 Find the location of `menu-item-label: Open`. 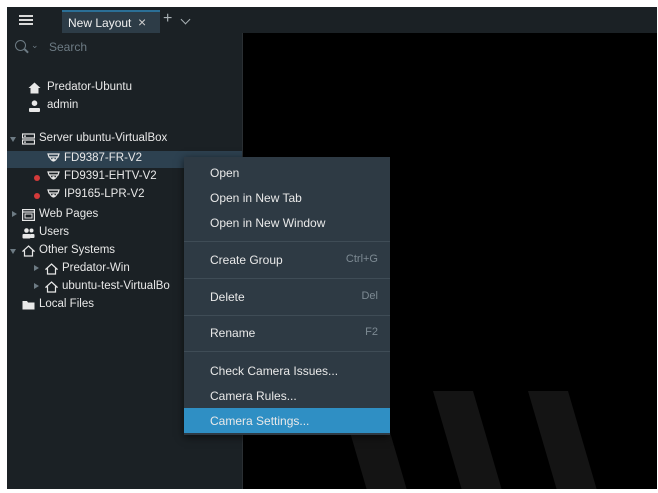

menu-item-label: Open is located at coordinates (225, 173).